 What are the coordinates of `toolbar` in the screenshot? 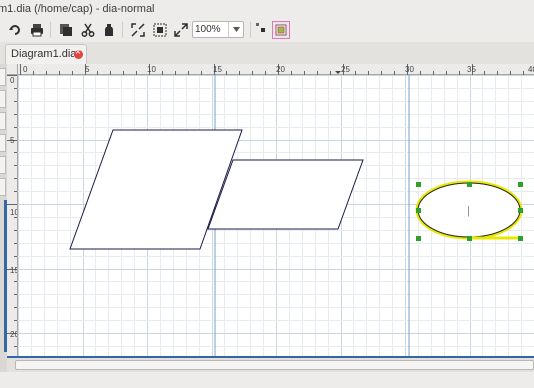 It's located at (267, 30).